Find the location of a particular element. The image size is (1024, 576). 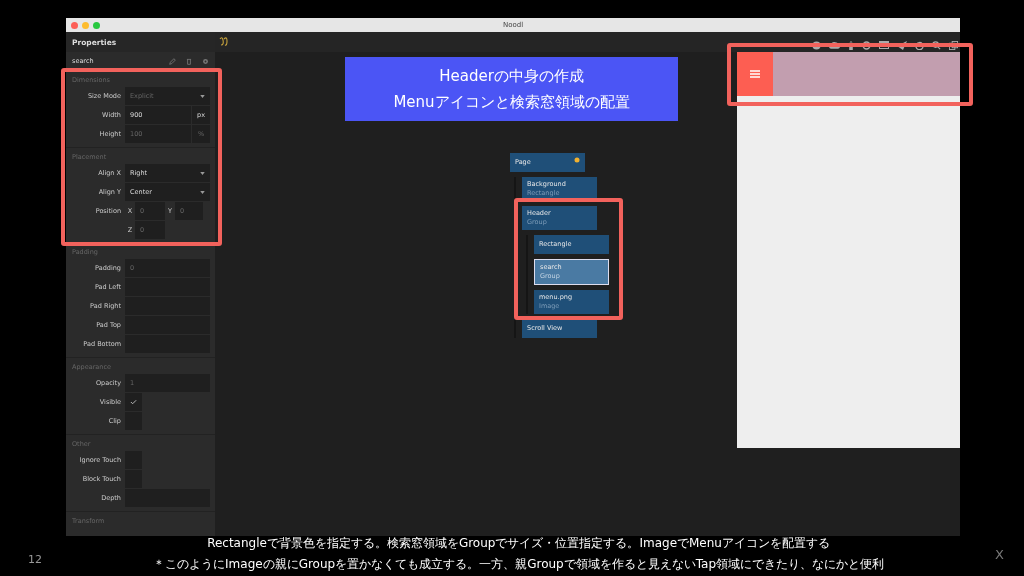

monitor-icon is located at coordinates (884, 45).